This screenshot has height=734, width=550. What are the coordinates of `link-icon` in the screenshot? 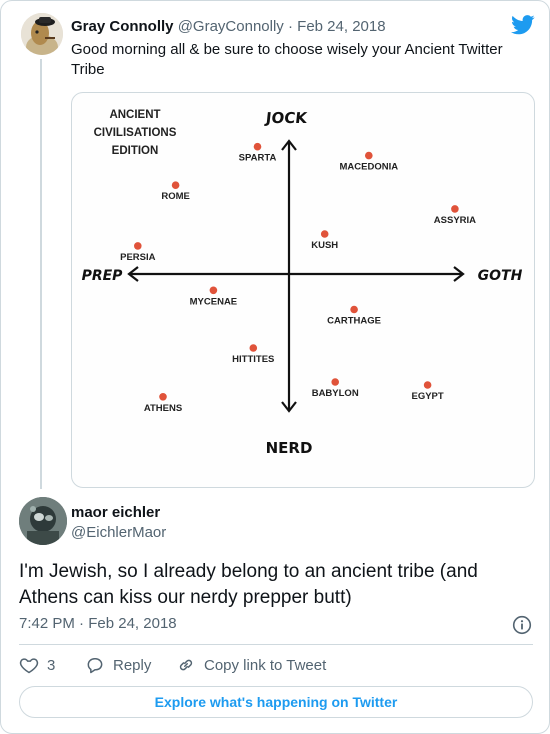 It's located at (186, 665).